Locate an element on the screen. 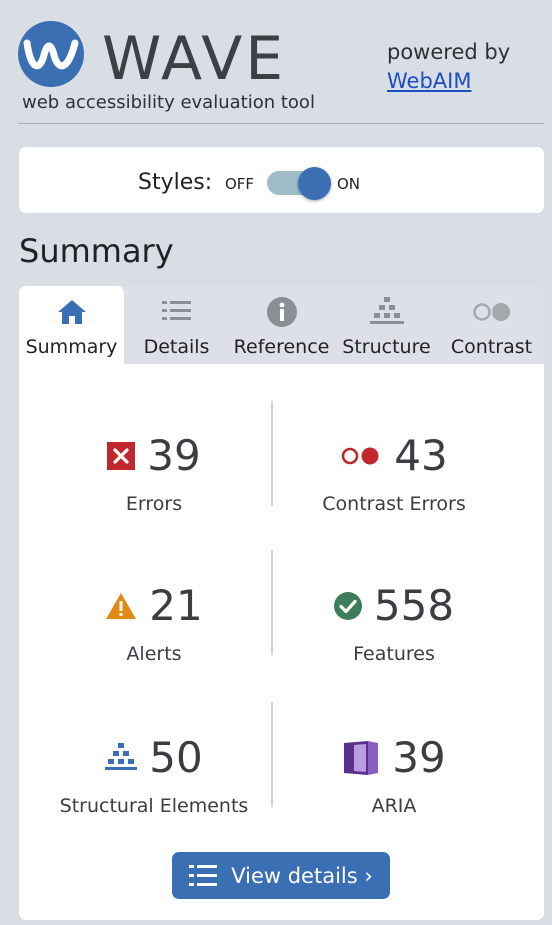  contrast-errors-label: Contrast Errors is located at coordinates (394, 504).